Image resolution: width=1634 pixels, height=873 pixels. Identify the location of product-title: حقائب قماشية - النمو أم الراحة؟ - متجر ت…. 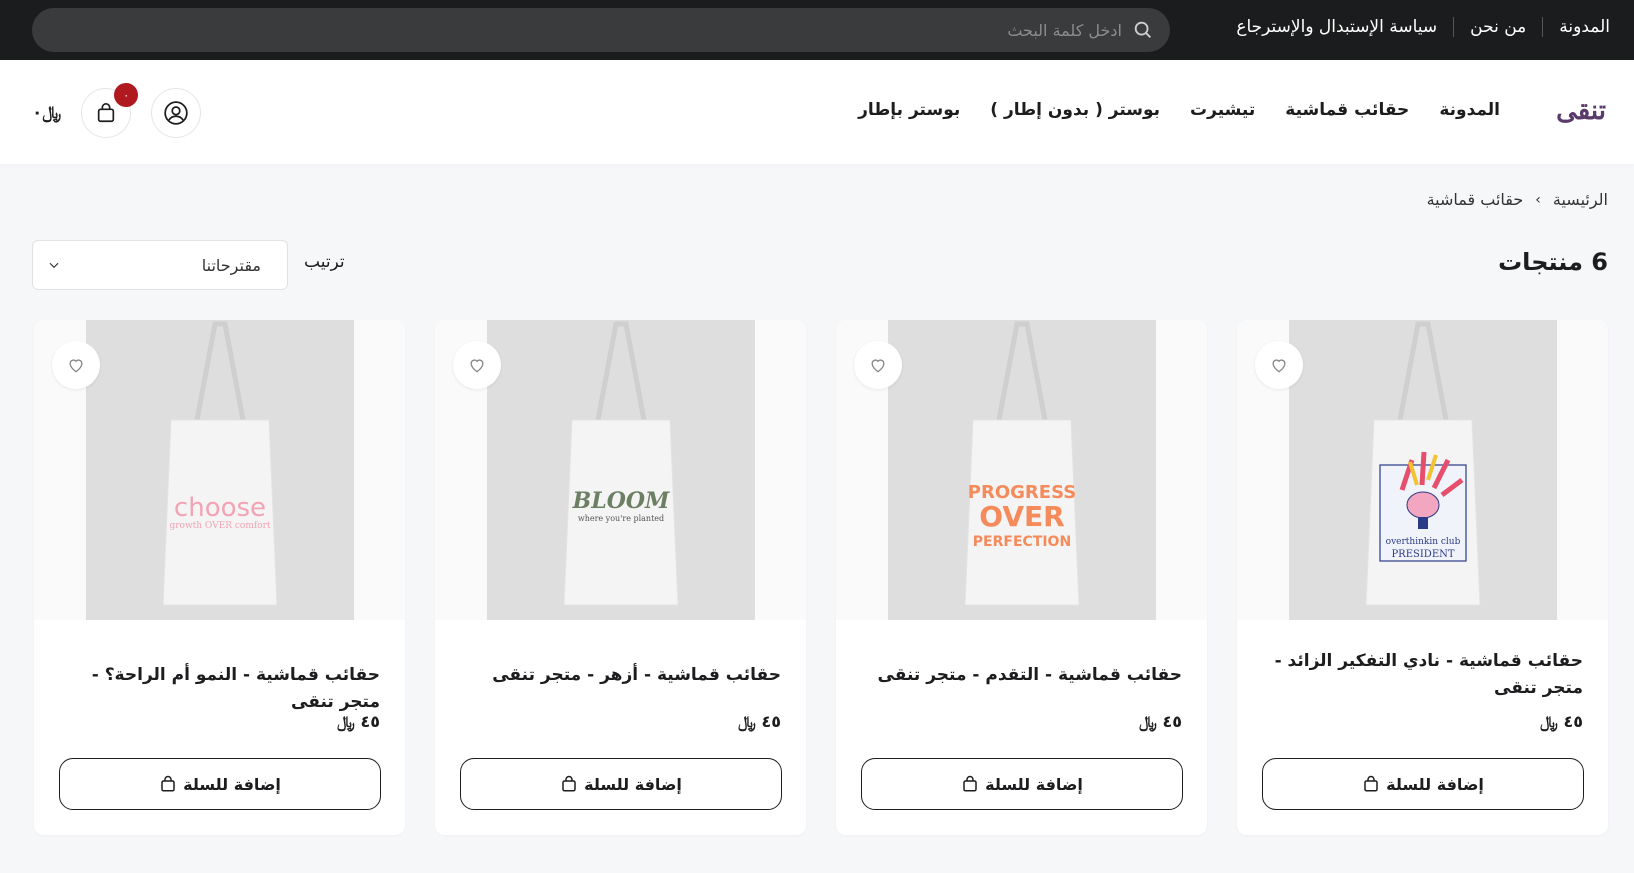
(219, 689).